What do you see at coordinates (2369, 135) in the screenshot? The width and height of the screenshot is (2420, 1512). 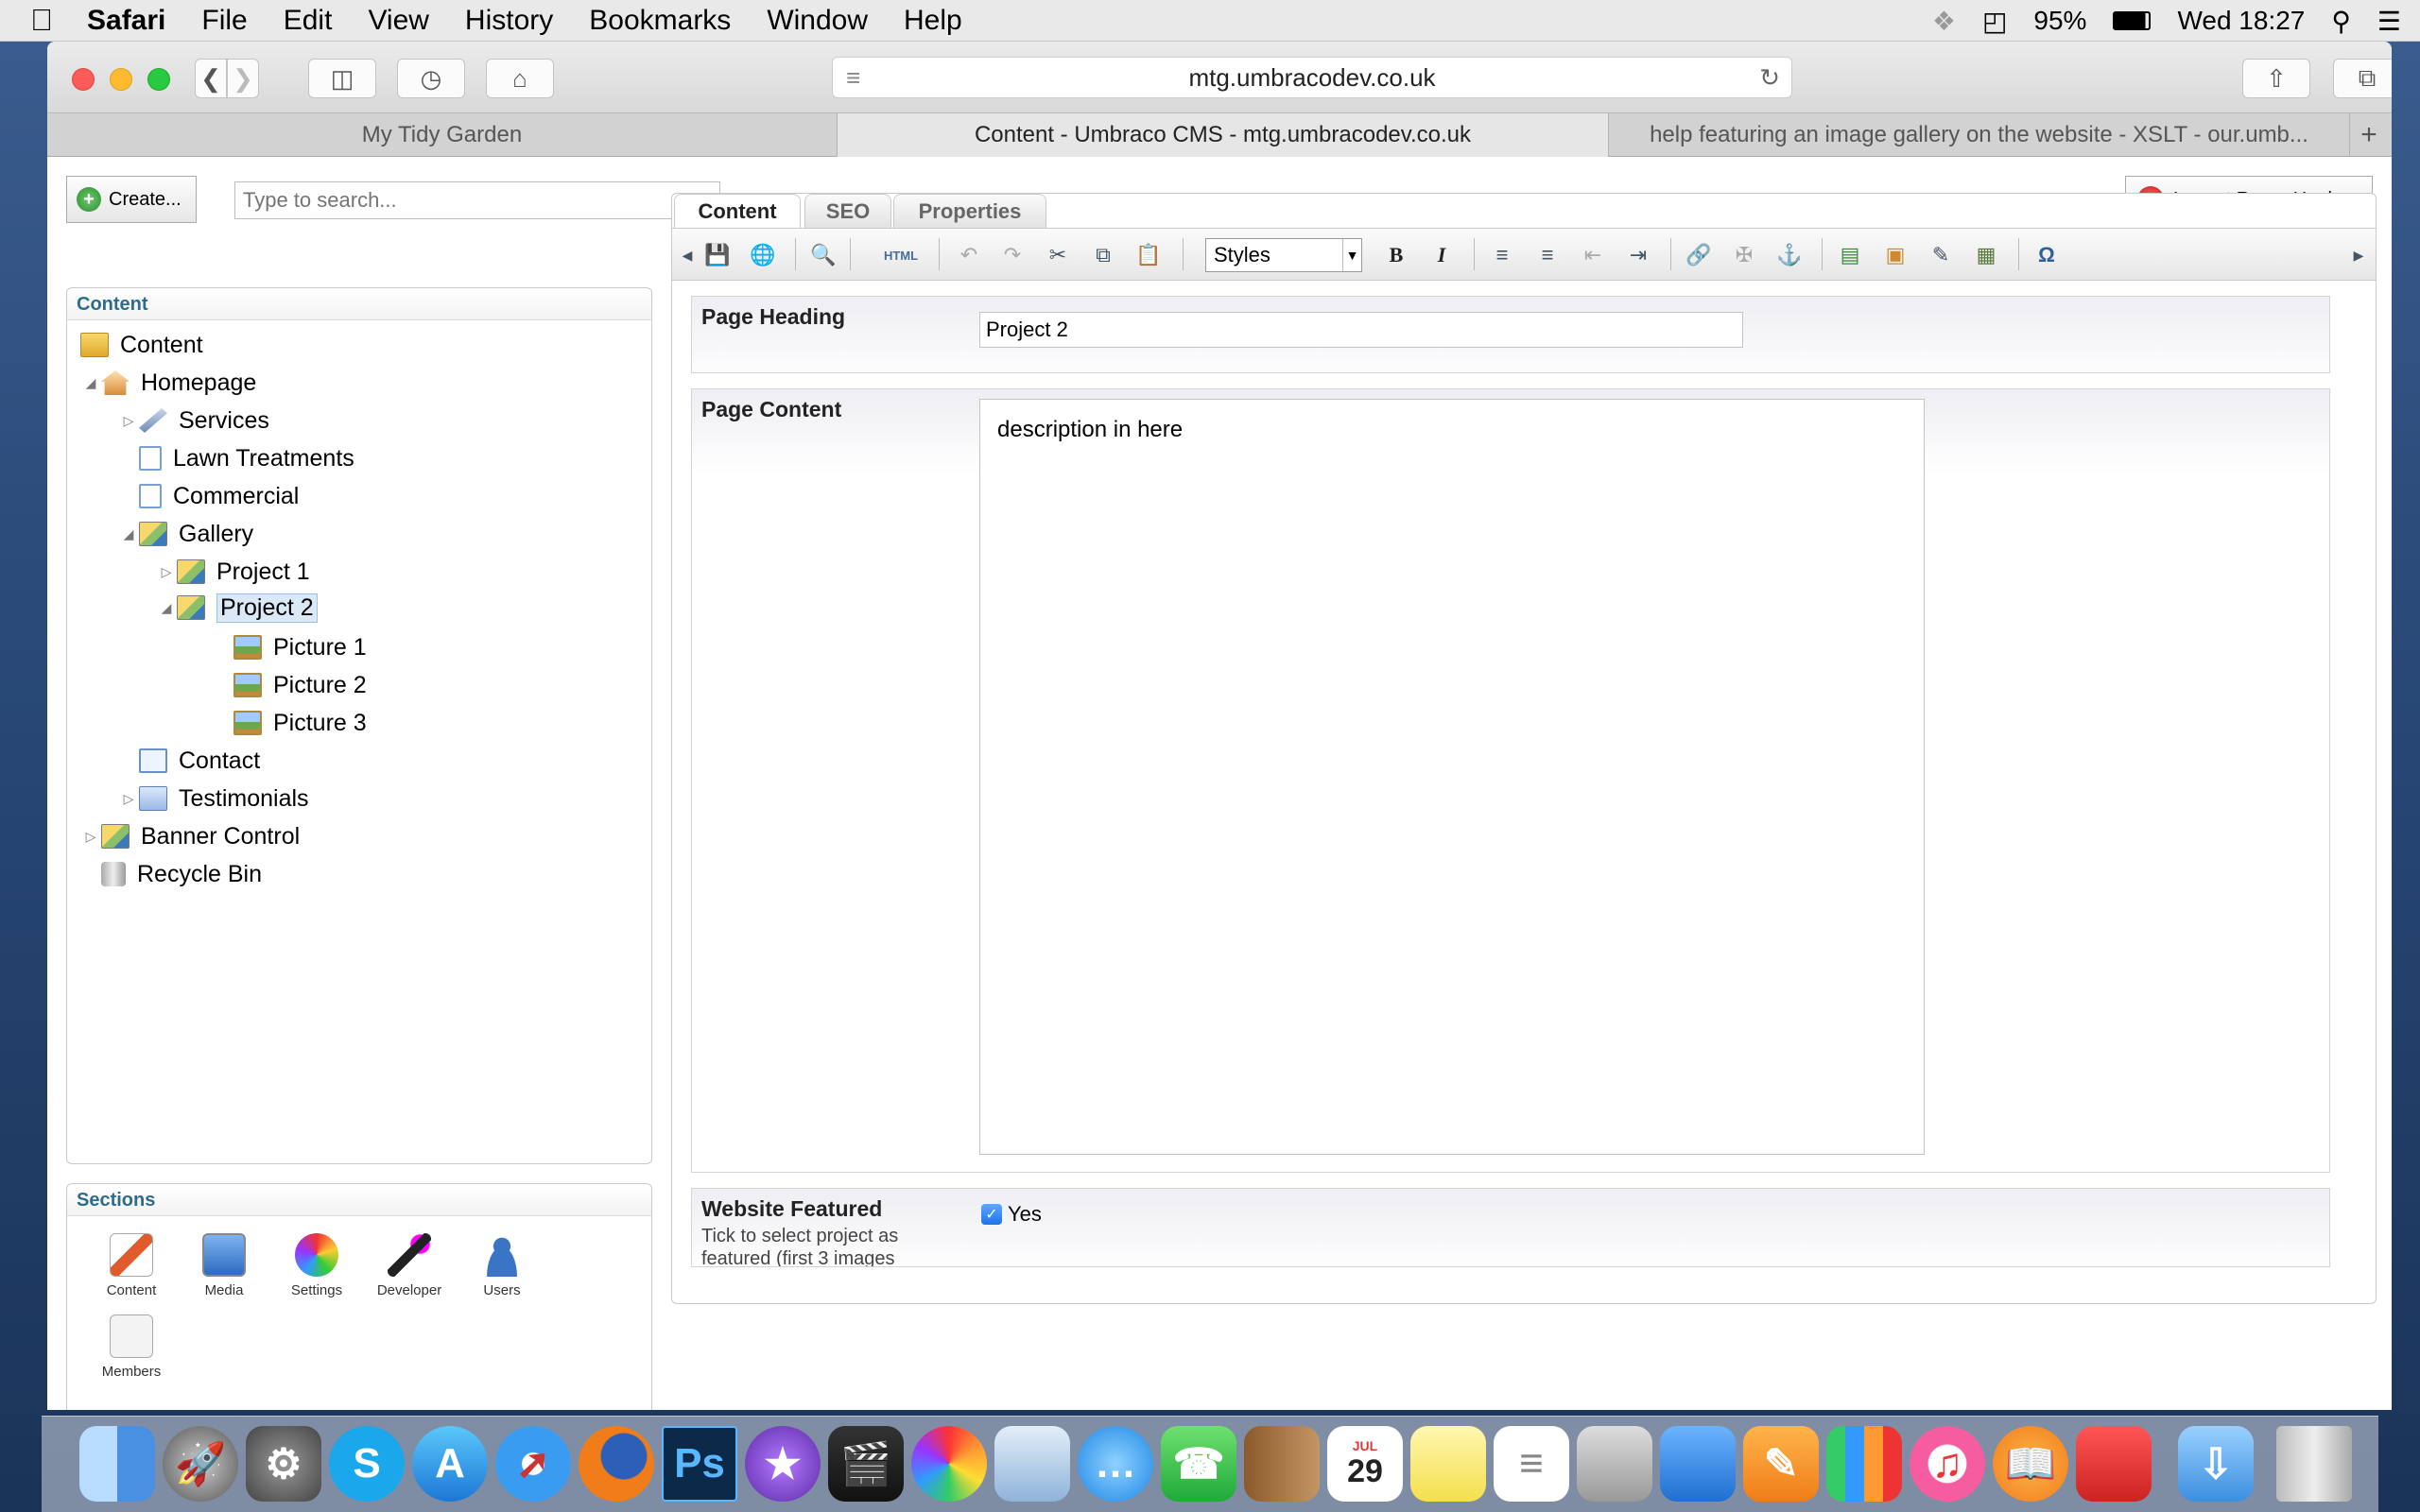 I see `new-tab-button: +` at bounding box center [2369, 135].